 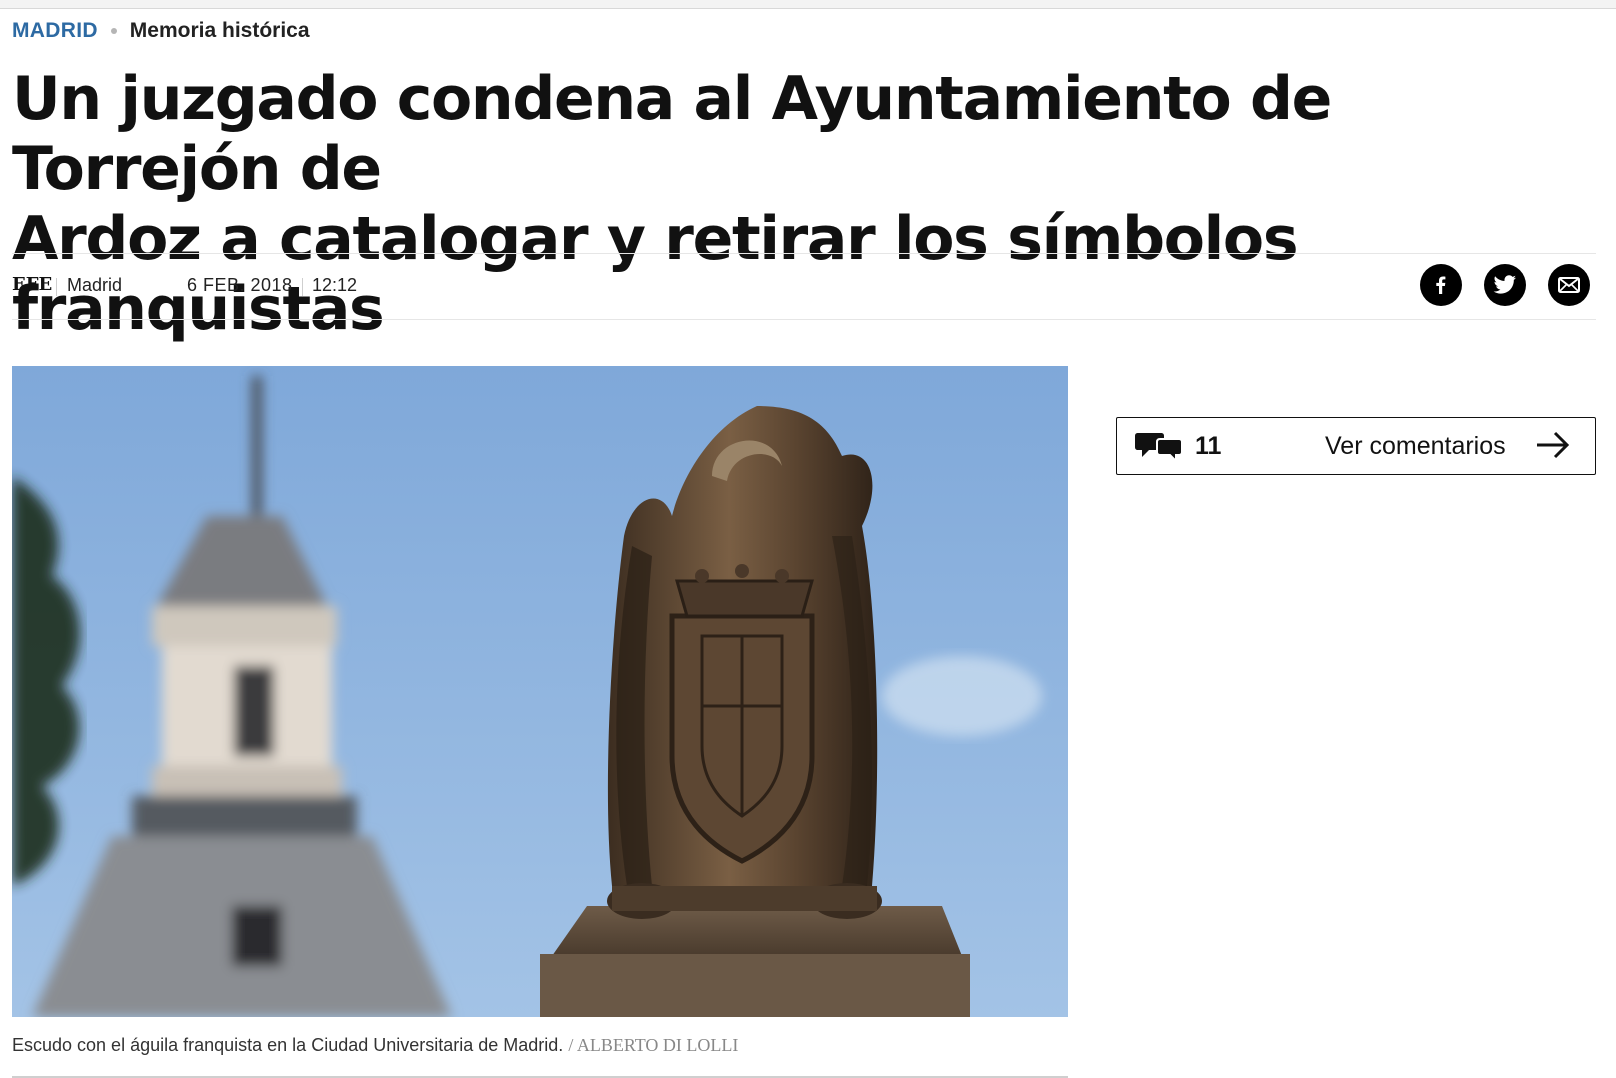 I want to click on twitter-icon, so click(x=1504, y=284).